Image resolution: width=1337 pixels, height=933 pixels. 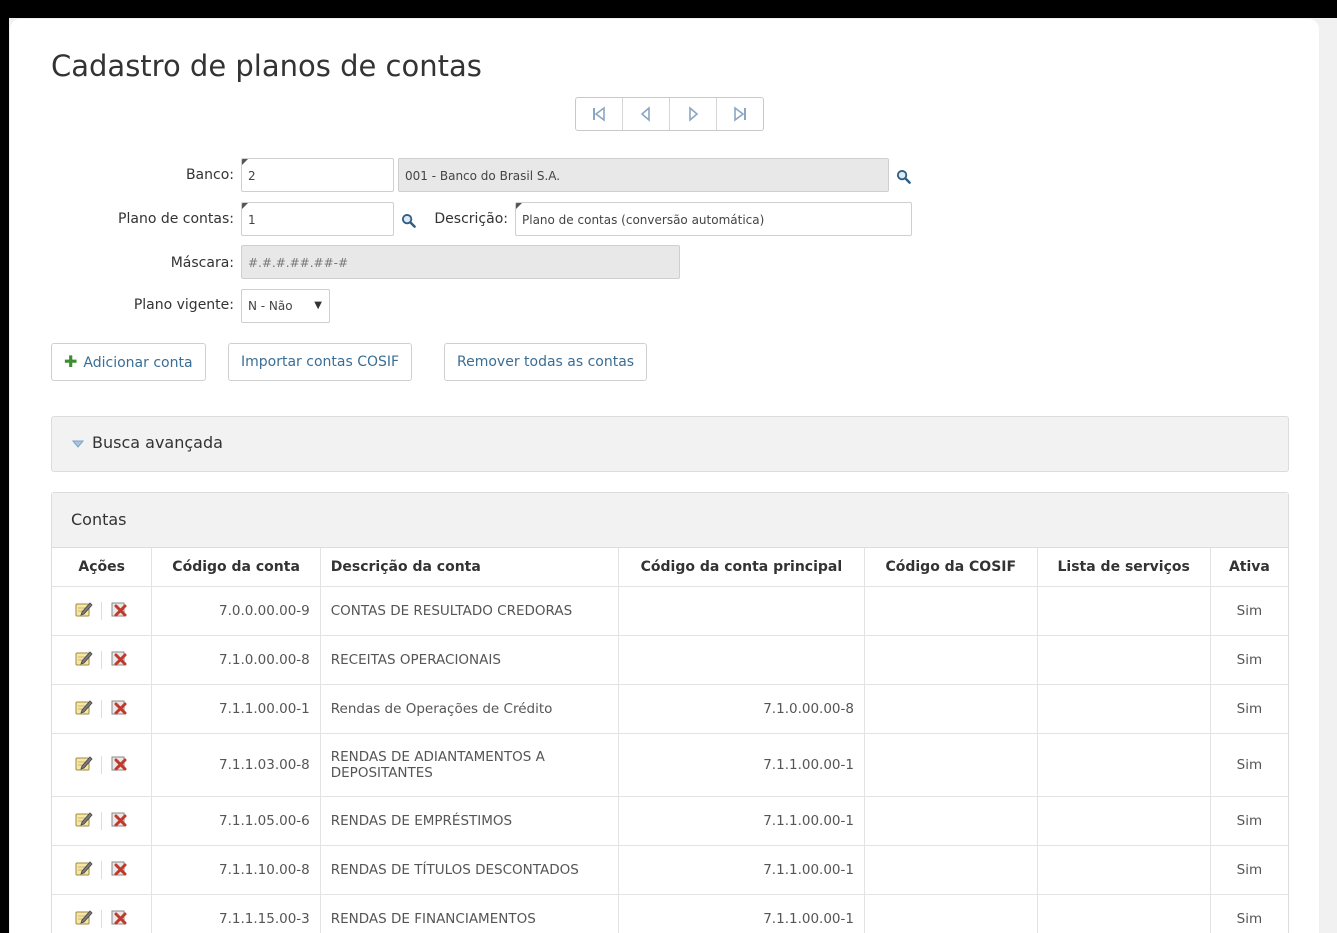 What do you see at coordinates (670, 444) in the screenshot?
I see `advanced-search-panel: Busca avançada` at bounding box center [670, 444].